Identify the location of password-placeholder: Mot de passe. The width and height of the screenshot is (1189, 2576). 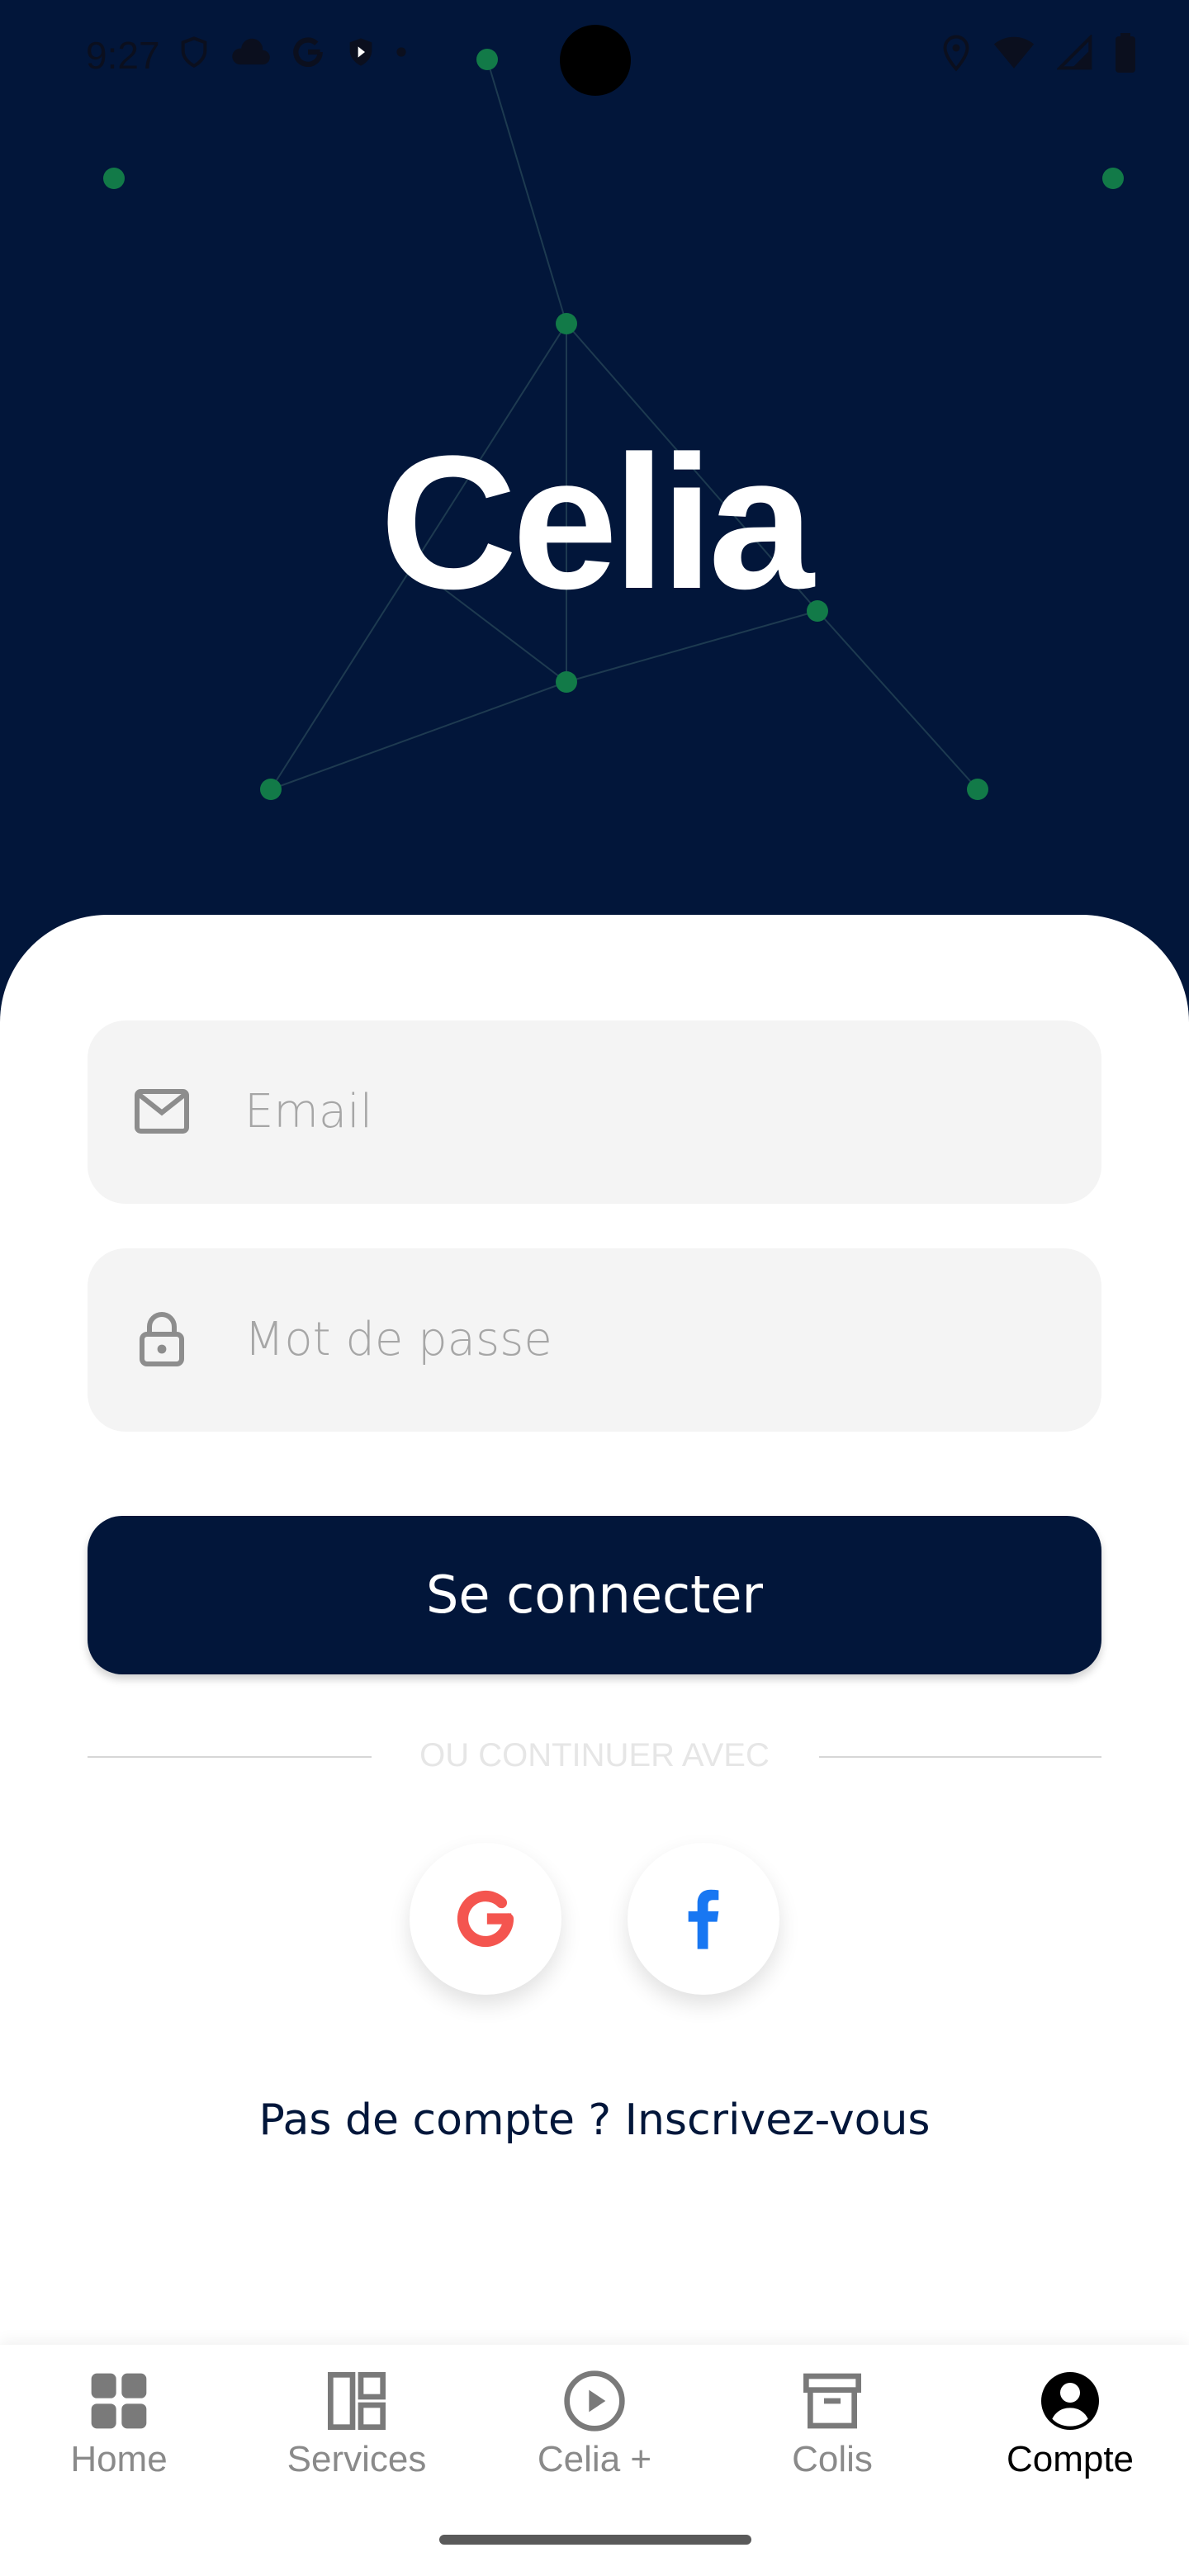
(398, 1339).